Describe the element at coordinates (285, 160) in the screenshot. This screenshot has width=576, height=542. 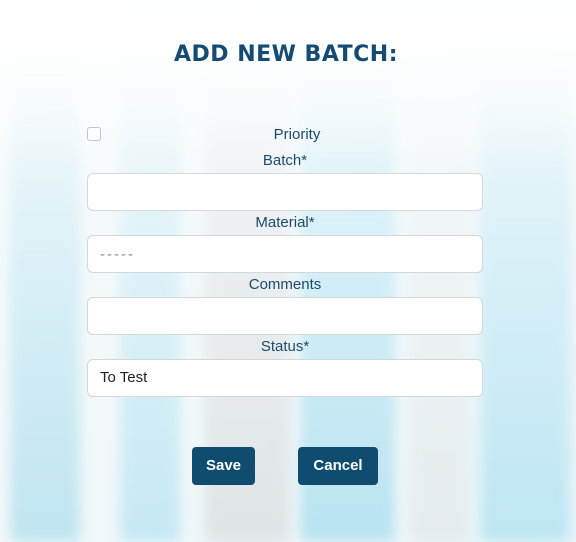
I see `batch-label: Batch*` at that location.